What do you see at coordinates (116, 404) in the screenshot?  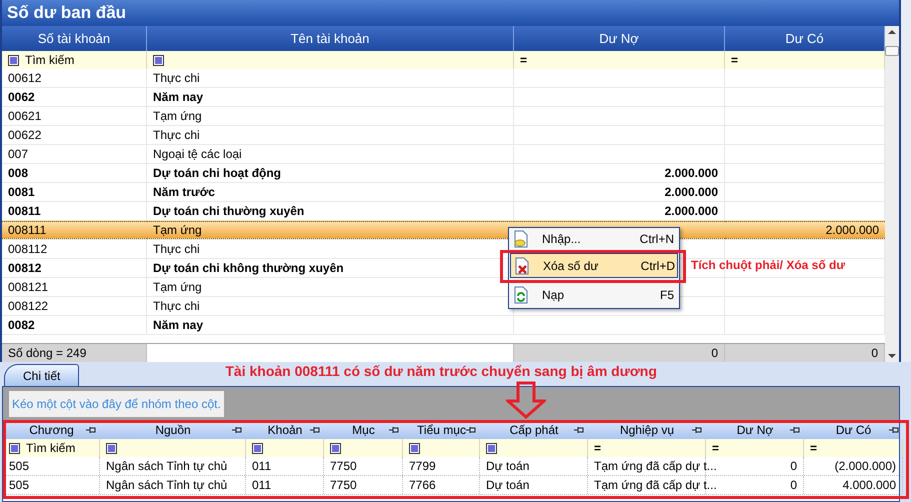 I see `group-by-hint: Kéo một cột vào đây để nhóm theo cột.` at bounding box center [116, 404].